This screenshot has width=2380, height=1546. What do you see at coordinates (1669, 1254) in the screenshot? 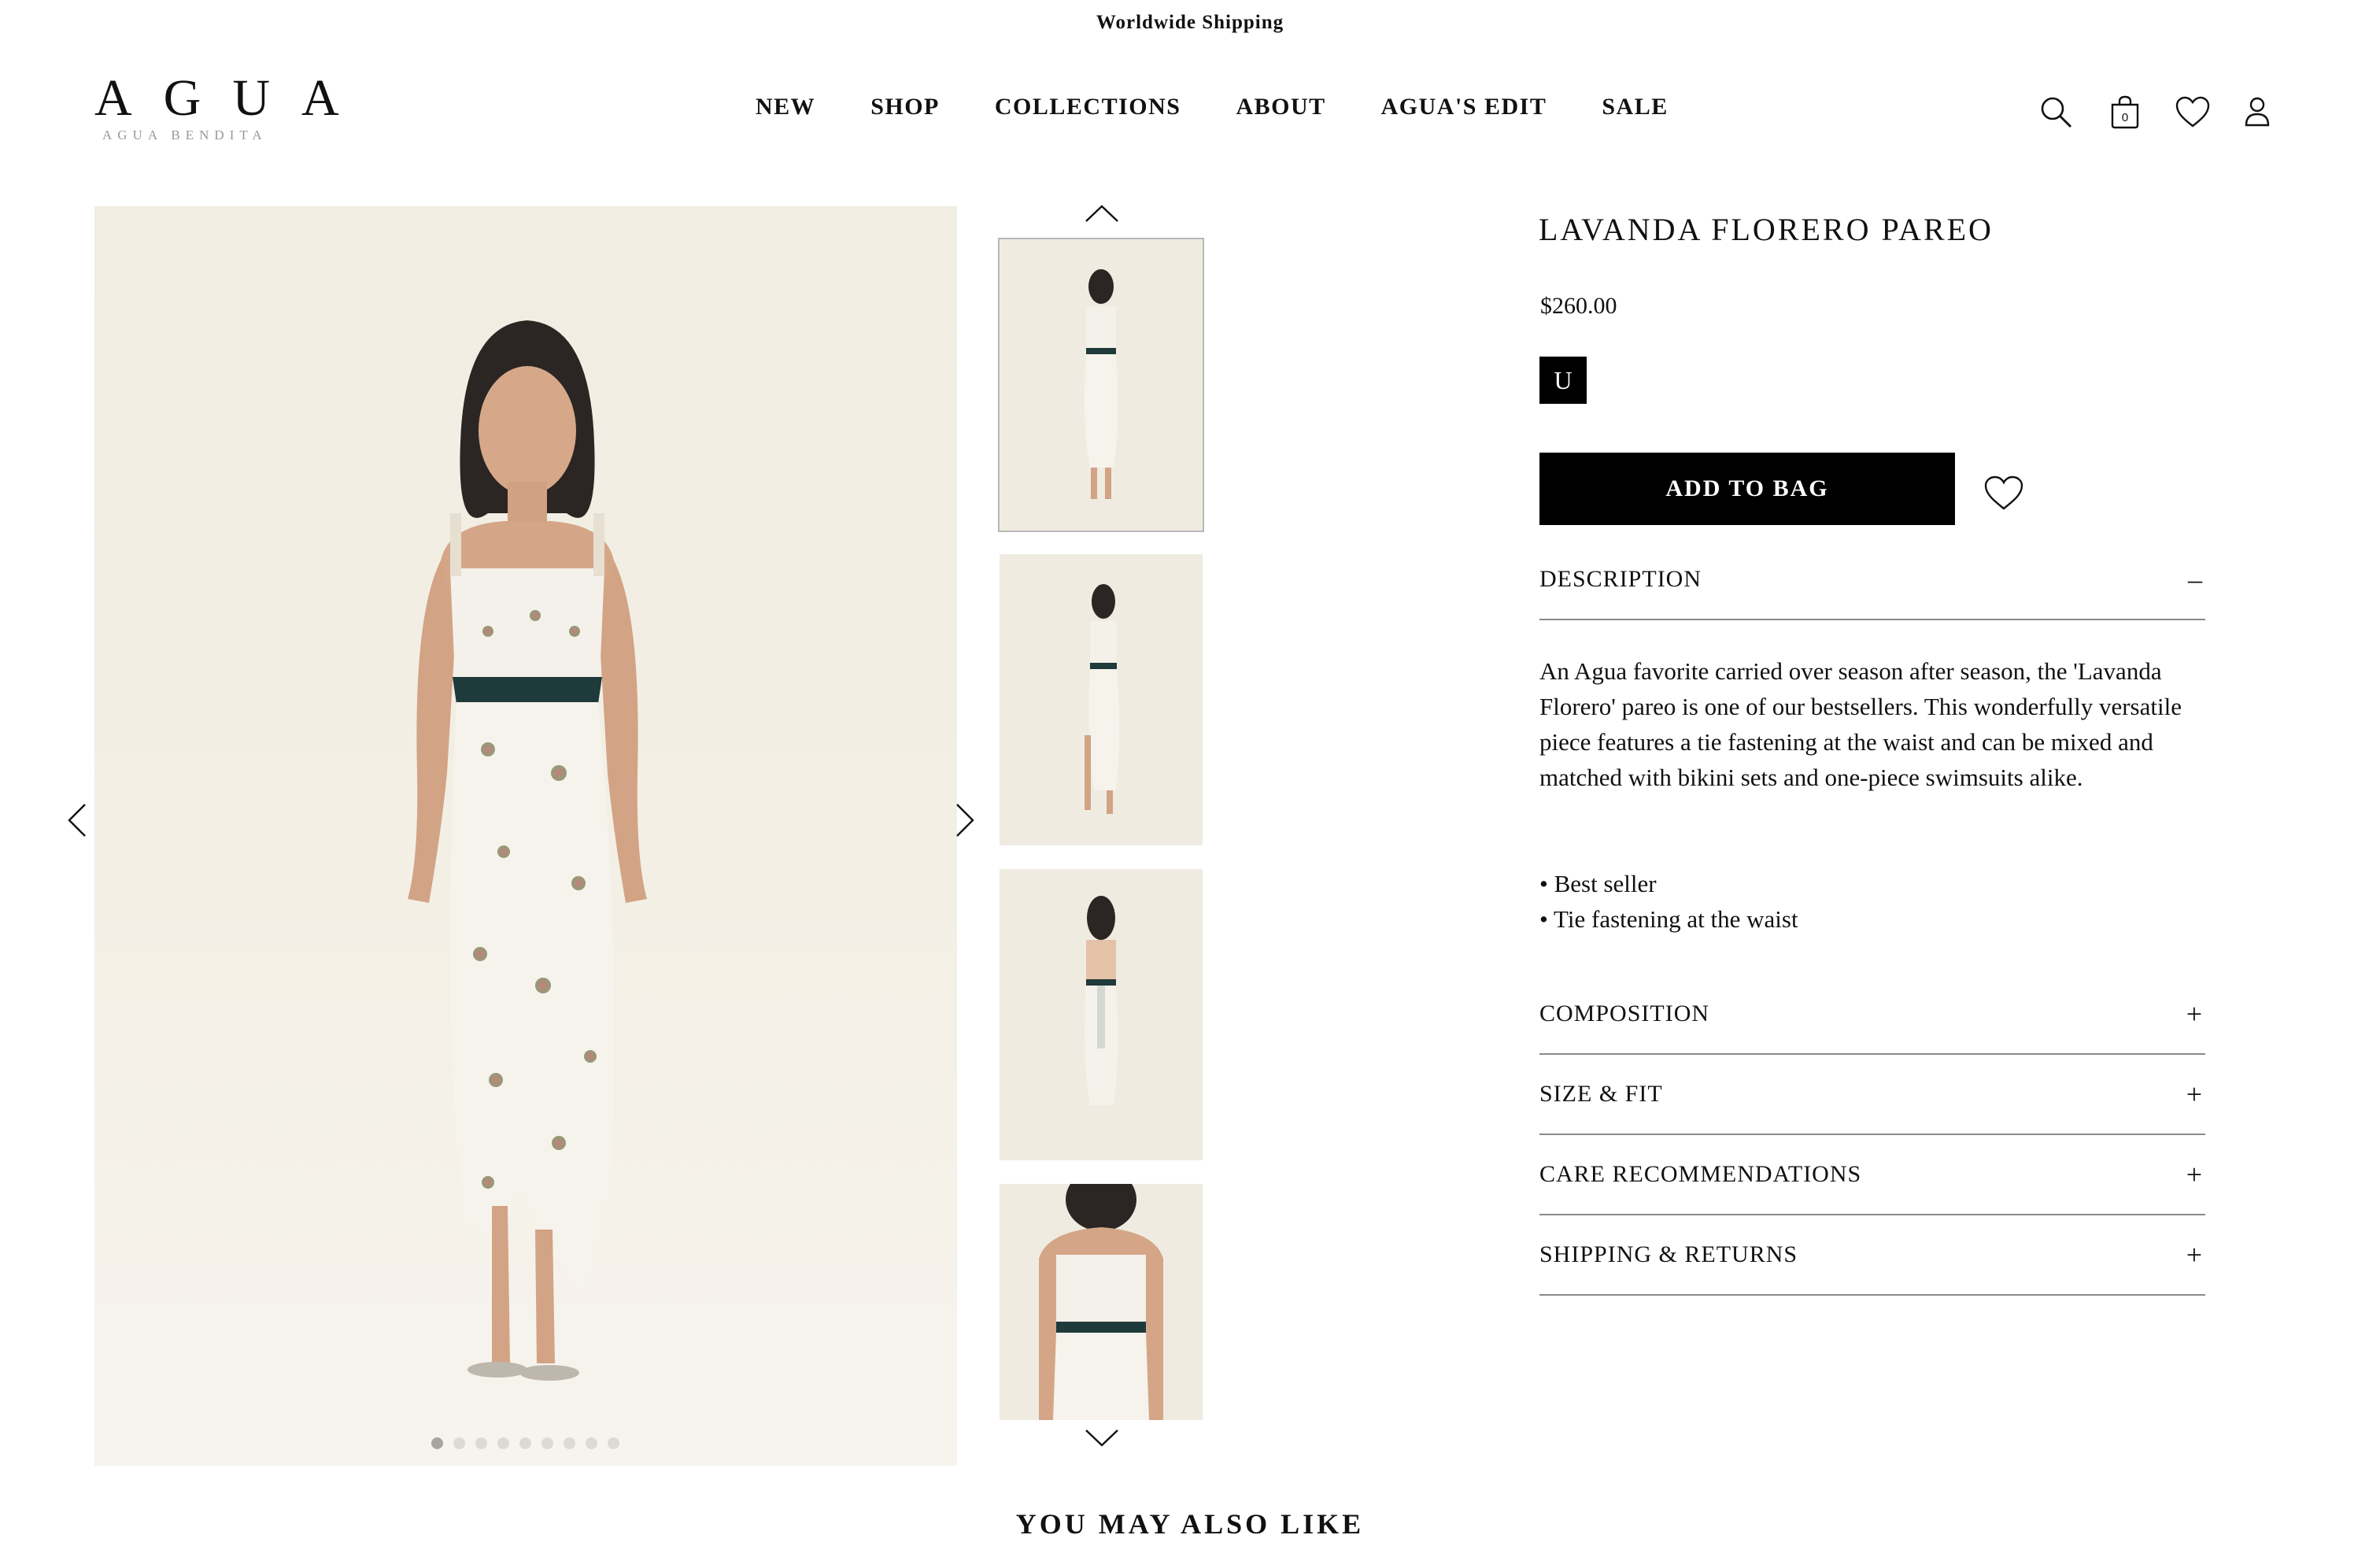
I see `accordion-shipping-returns-title: SHIPPING & RETURNS` at bounding box center [1669, 1254].